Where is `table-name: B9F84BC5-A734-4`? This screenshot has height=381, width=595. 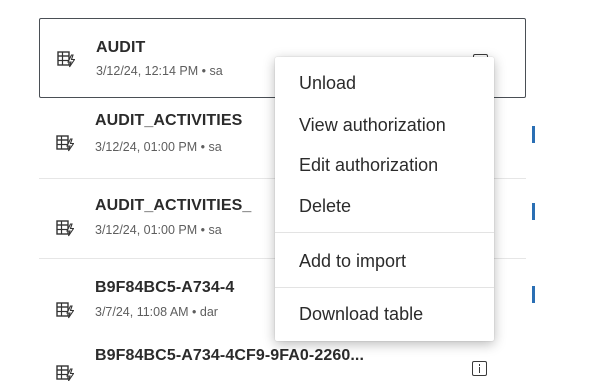
table-name: B9F84BC5-A734-4 is located at coordinates (165, 287).